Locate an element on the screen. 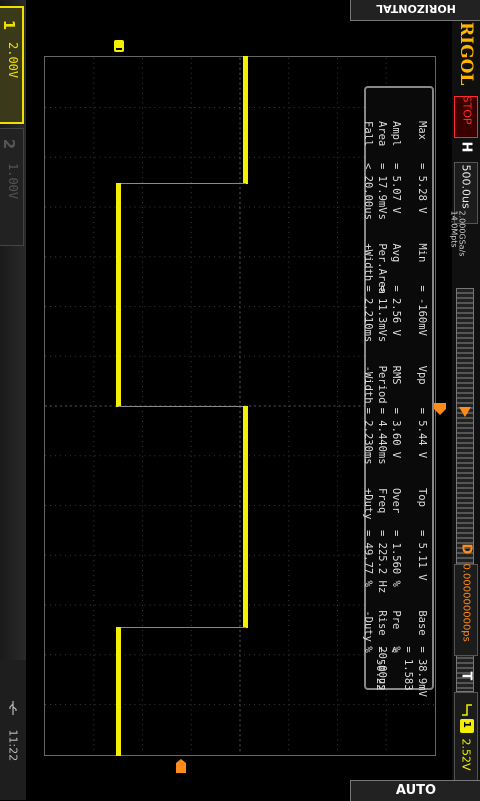  channel-2-scale: 1.00V is located at coordinates (13, 181).